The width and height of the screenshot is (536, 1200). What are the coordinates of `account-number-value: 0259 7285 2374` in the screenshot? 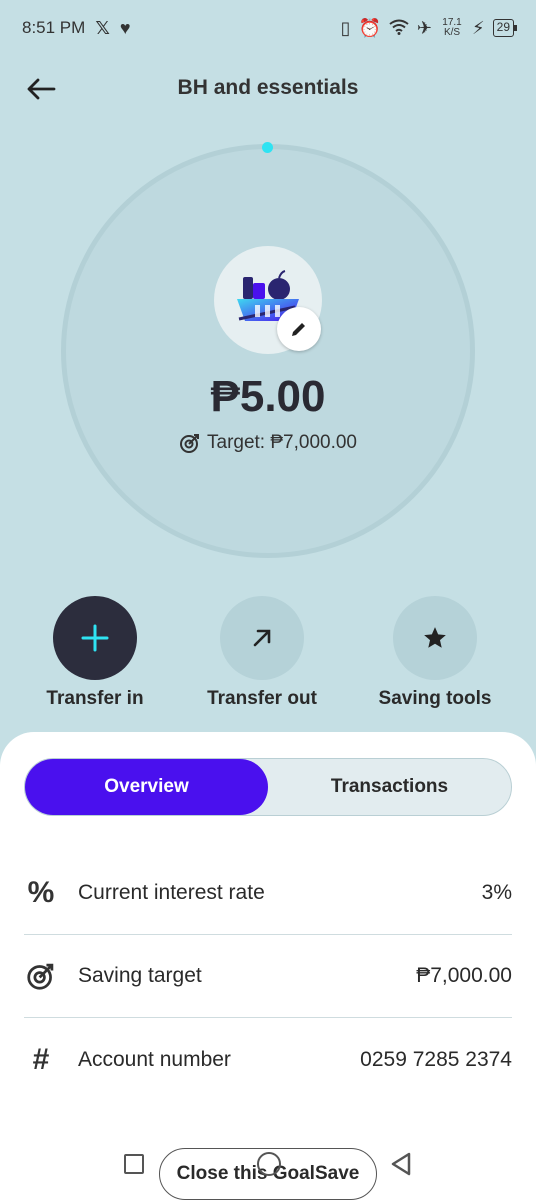 It's located at (436, 1059).